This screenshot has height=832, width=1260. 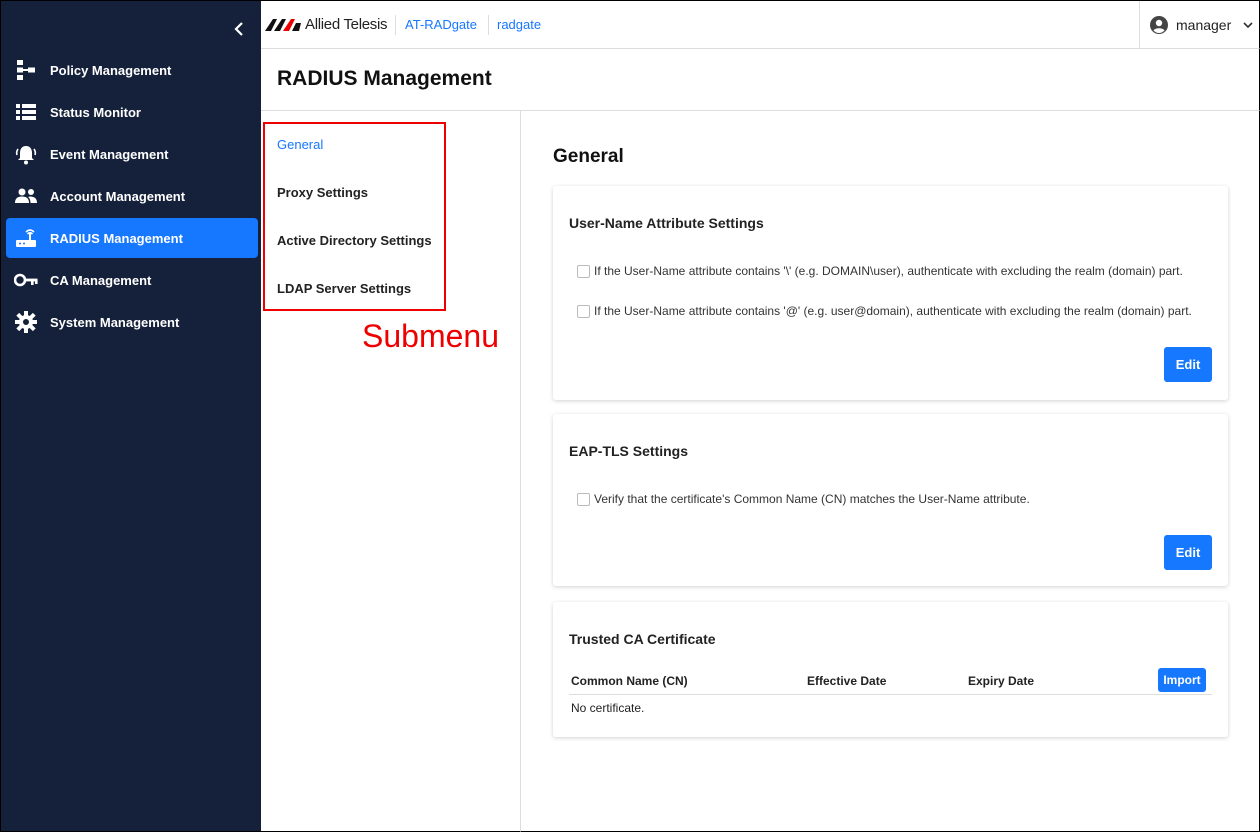 I want to click on sidebar-item-label: System Management, so click(x=115, y=322).